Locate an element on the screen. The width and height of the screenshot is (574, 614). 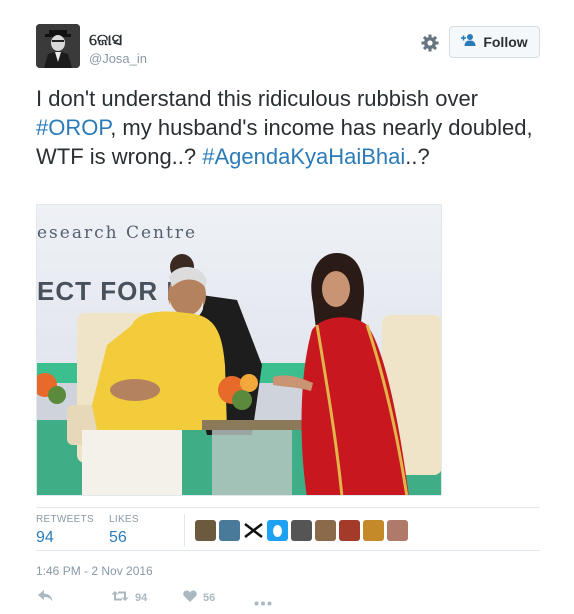
banner-text-line1: esearch Centre is located at coordinates (117, 233).